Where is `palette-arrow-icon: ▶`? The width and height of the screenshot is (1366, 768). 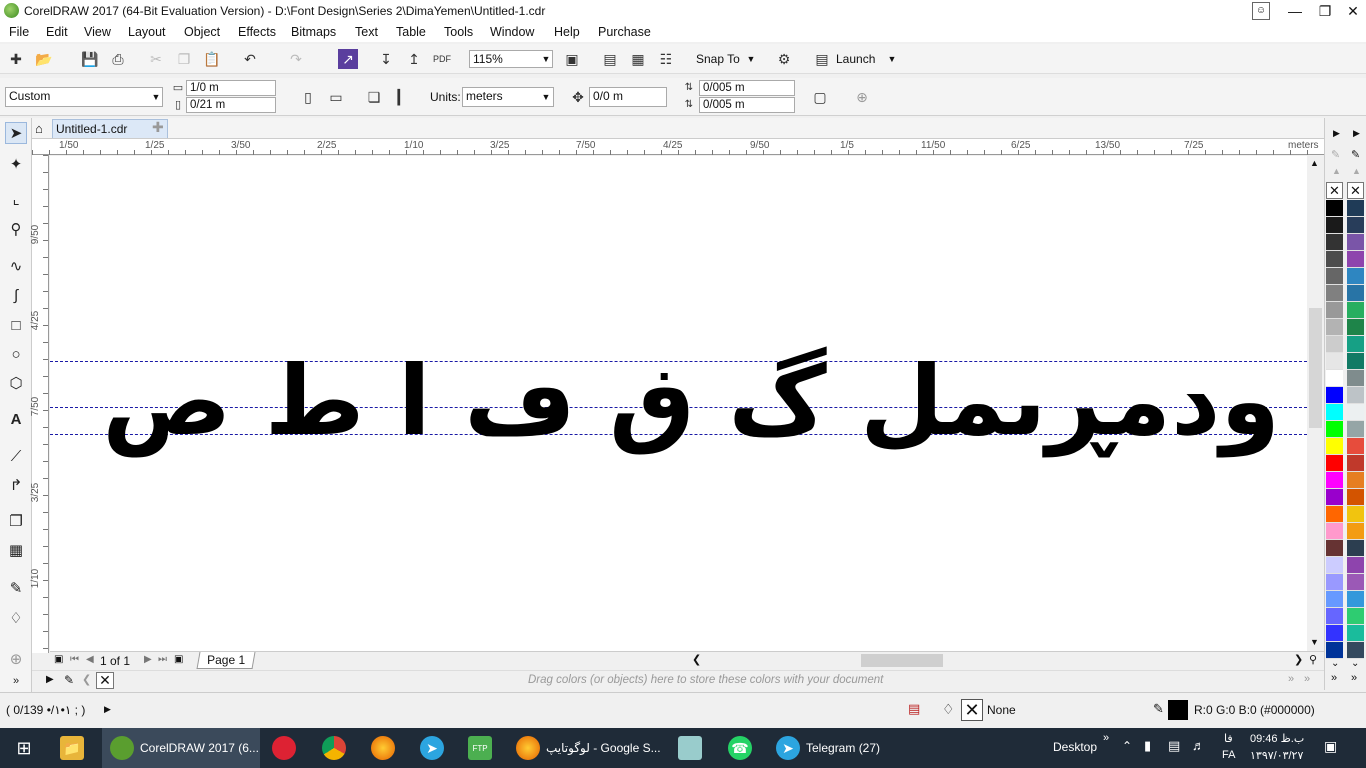
palette-arrow-icon: ▶ is located at coordinates (50, 679).